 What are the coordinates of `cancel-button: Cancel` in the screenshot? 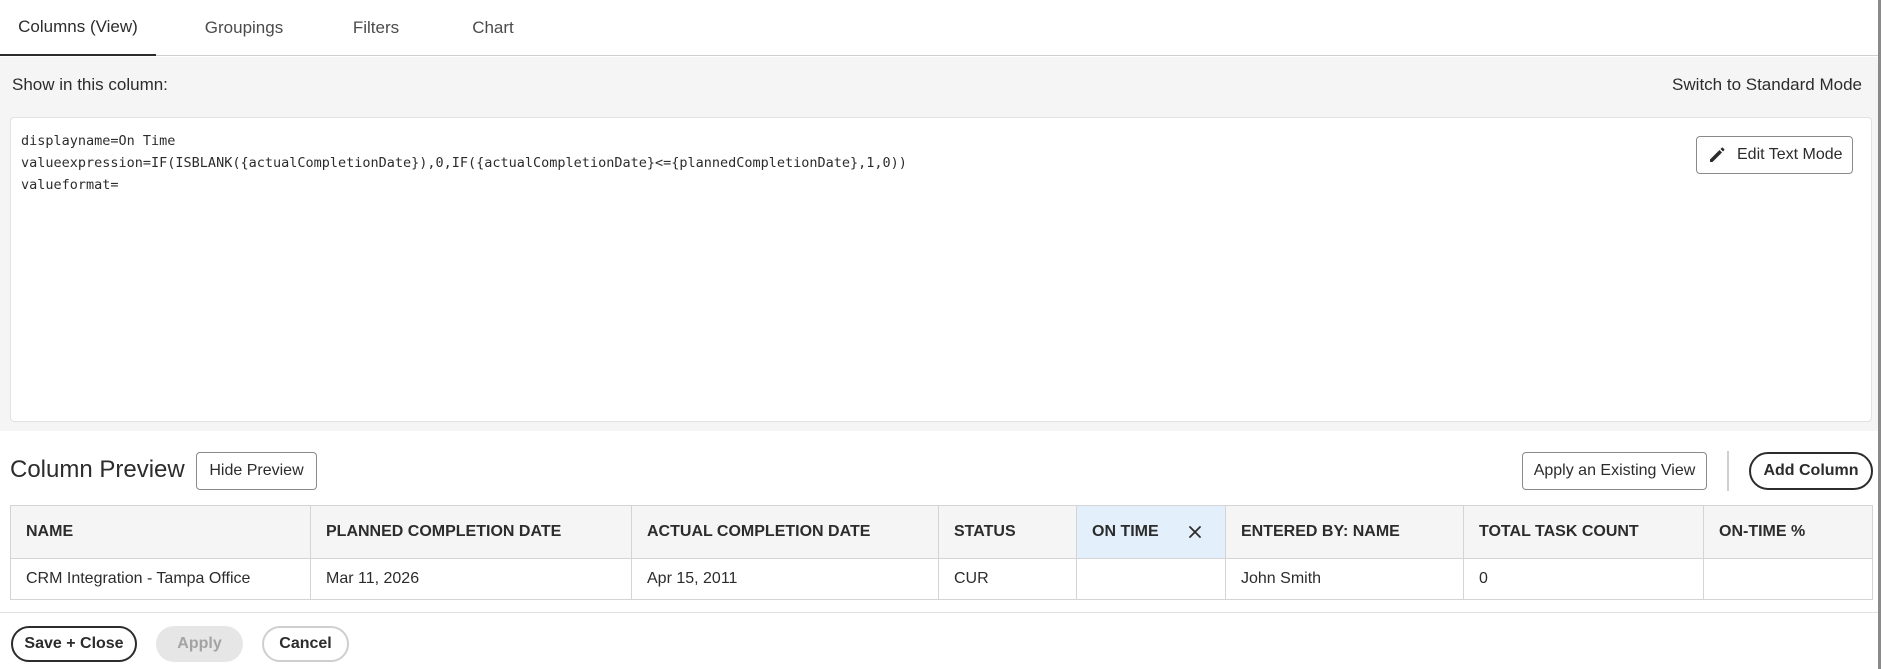 It's located at (305, 644).